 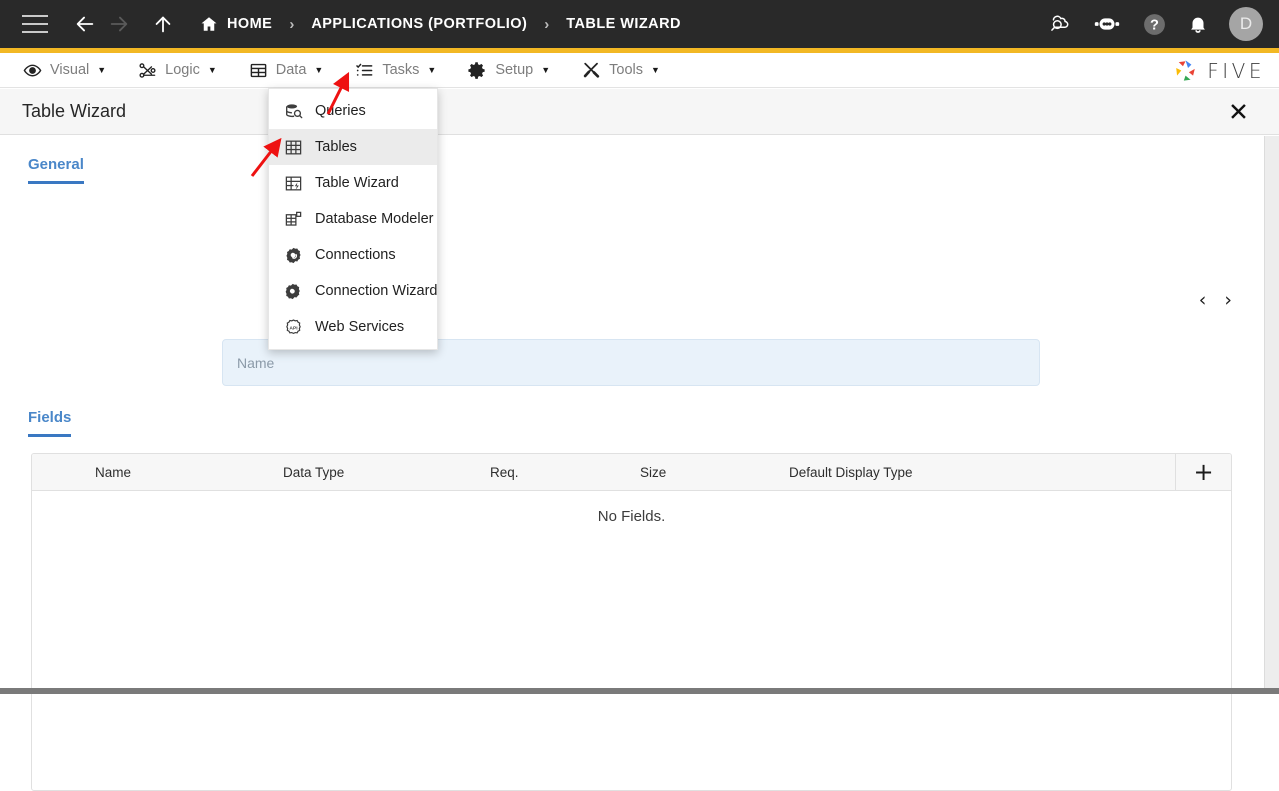 What do you see at coordinates (336, 147) in the screenshot?
I see `dropdown-item-tables-label: Tables` at bounding box center [336, 147].